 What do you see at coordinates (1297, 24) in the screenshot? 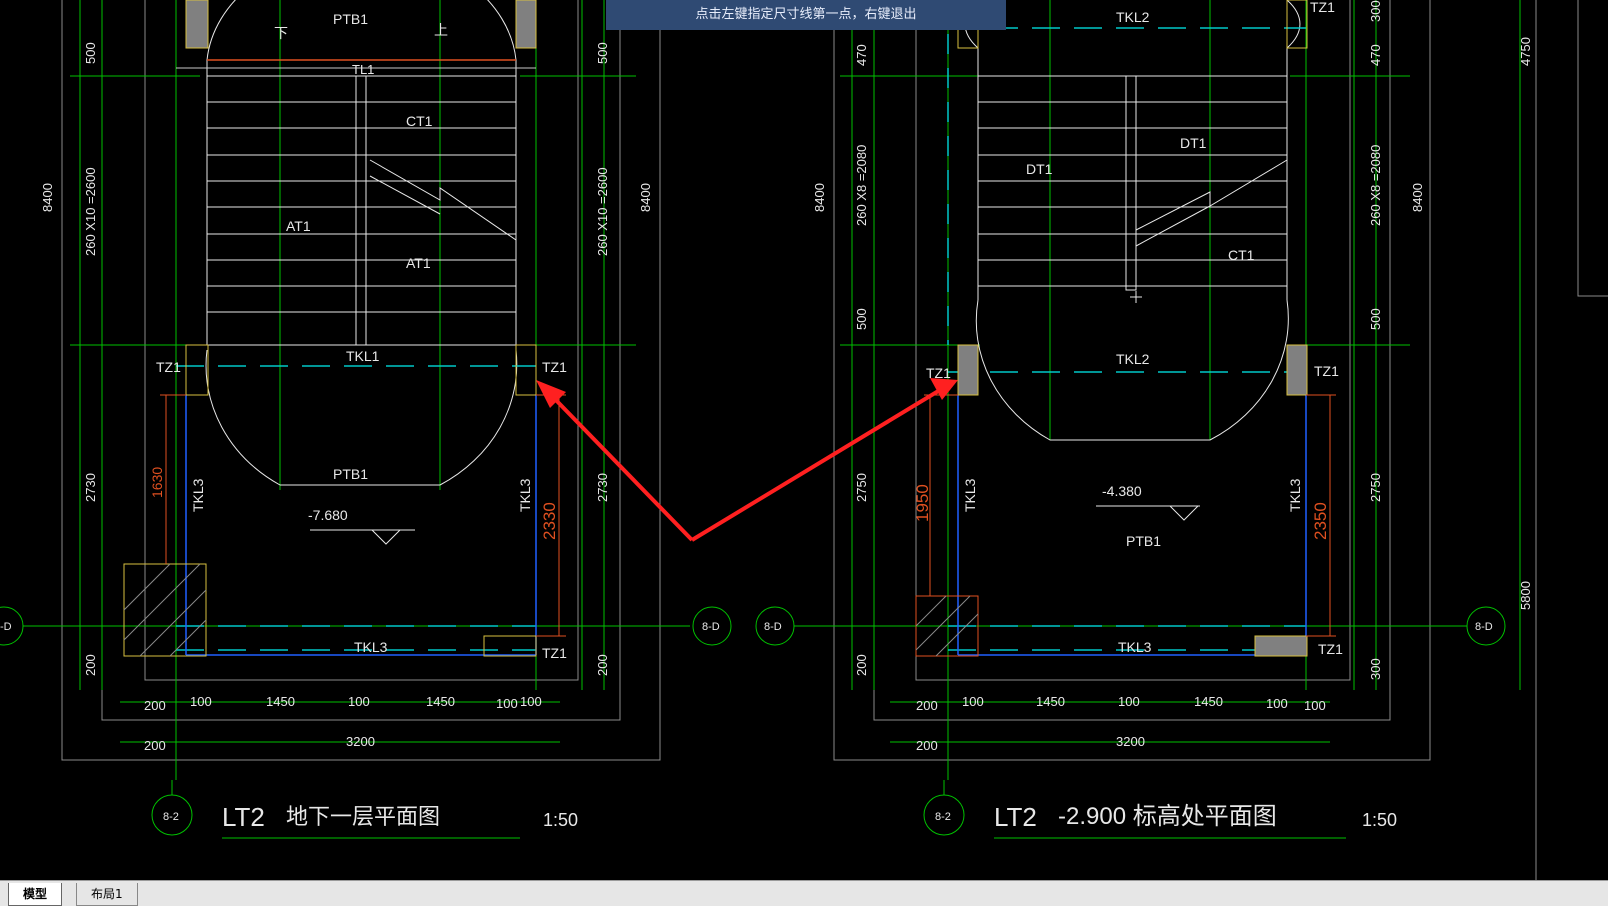
I see `column-top-right-b` at bounding box center [1297, 24].